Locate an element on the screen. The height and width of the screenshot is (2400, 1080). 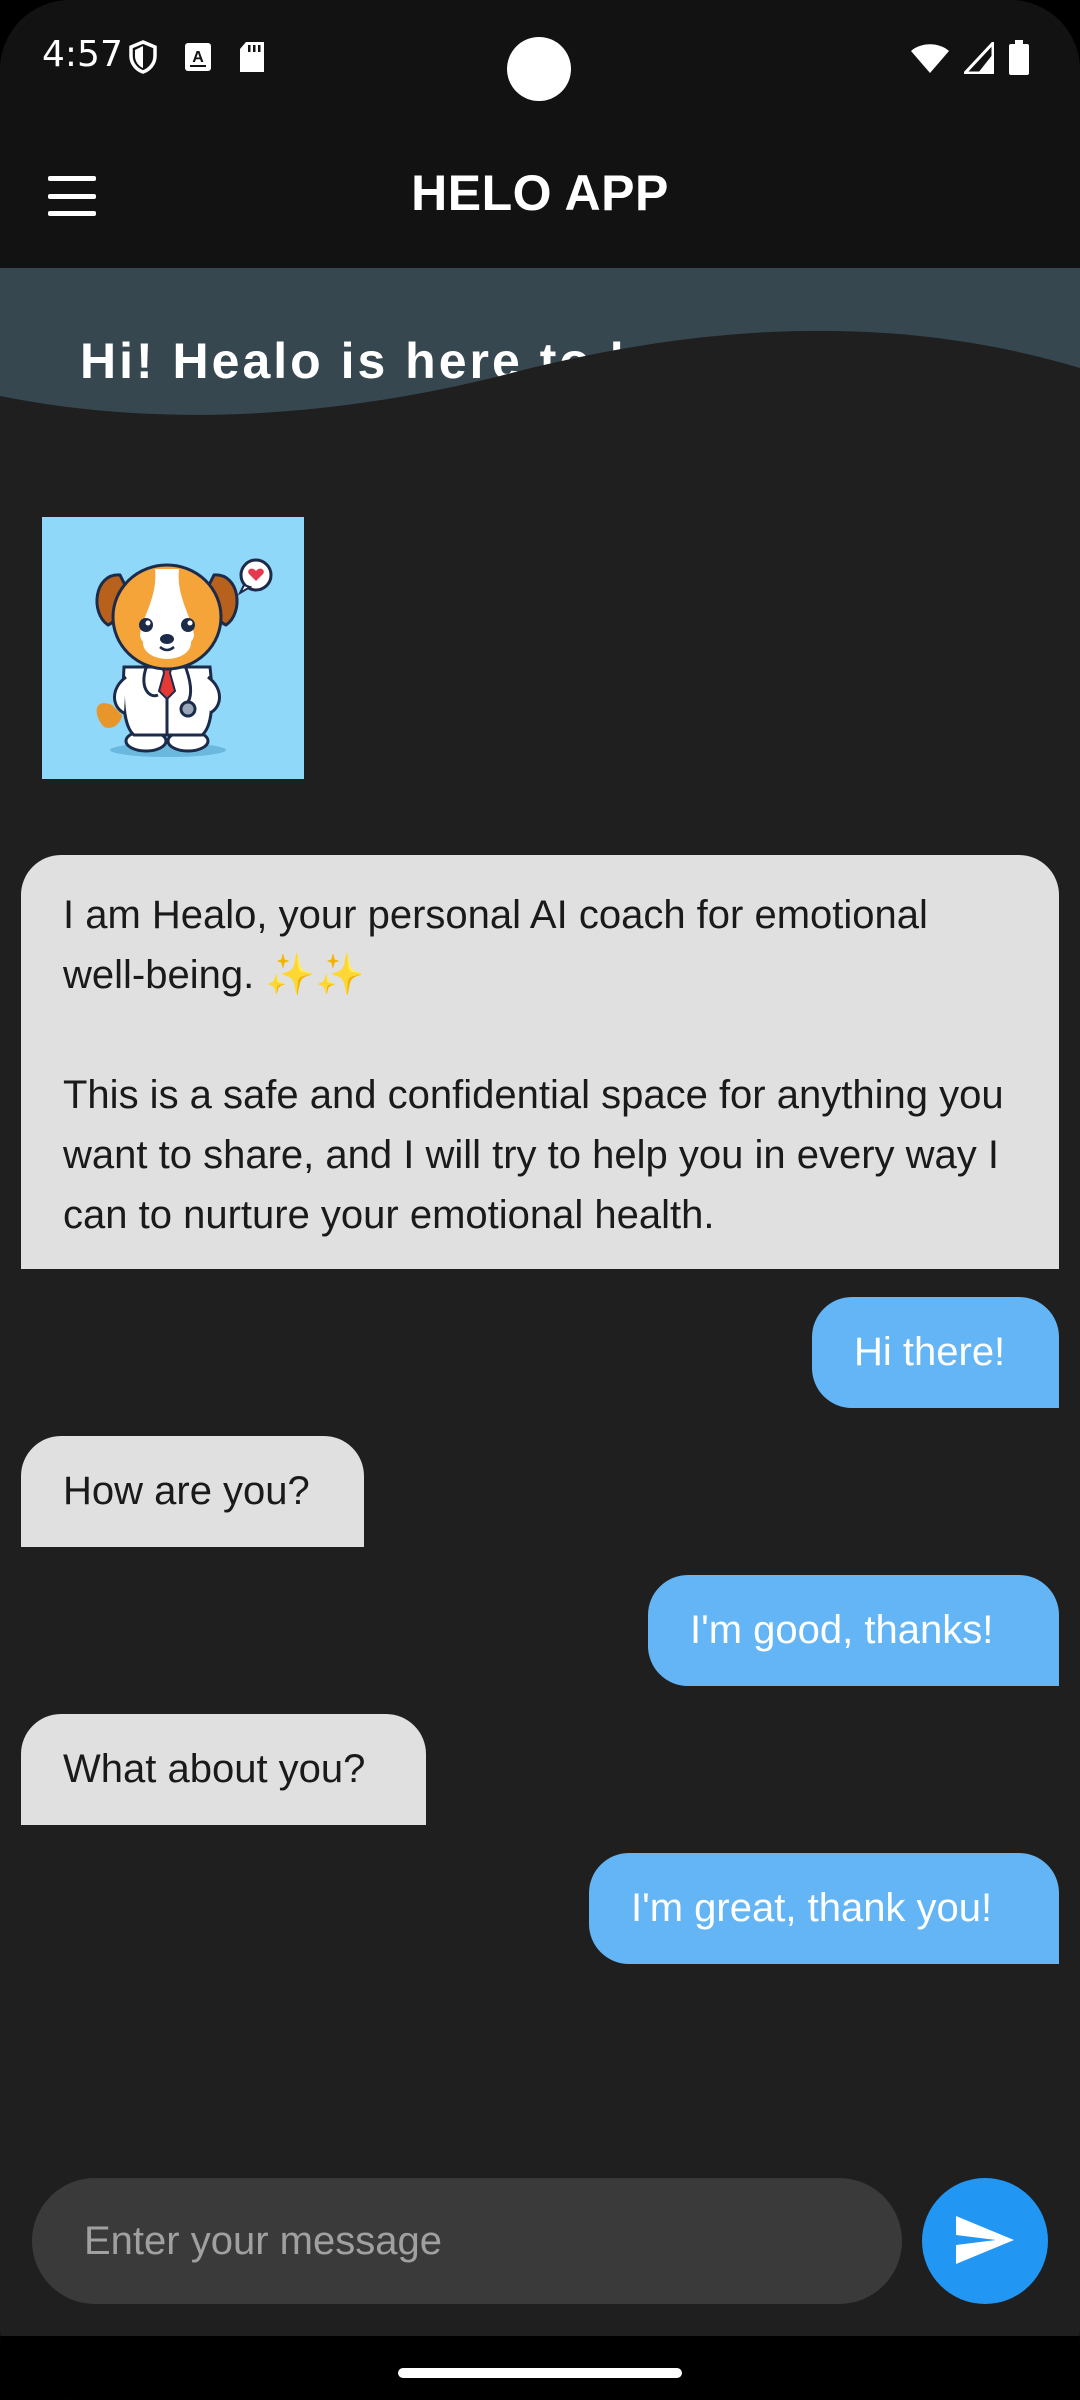
user-message-bubble: I'm great, thank you! is located at coordinates (824, 1908).